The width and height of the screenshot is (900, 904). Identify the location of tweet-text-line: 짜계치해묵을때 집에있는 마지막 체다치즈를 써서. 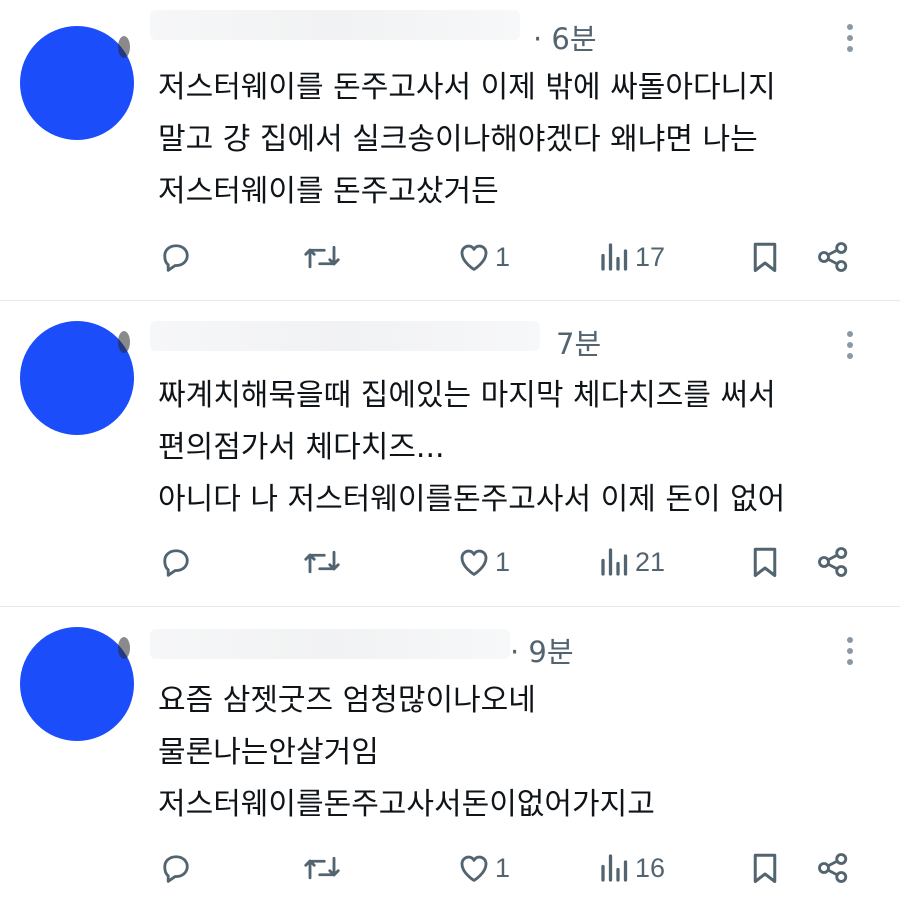
(467, 395).